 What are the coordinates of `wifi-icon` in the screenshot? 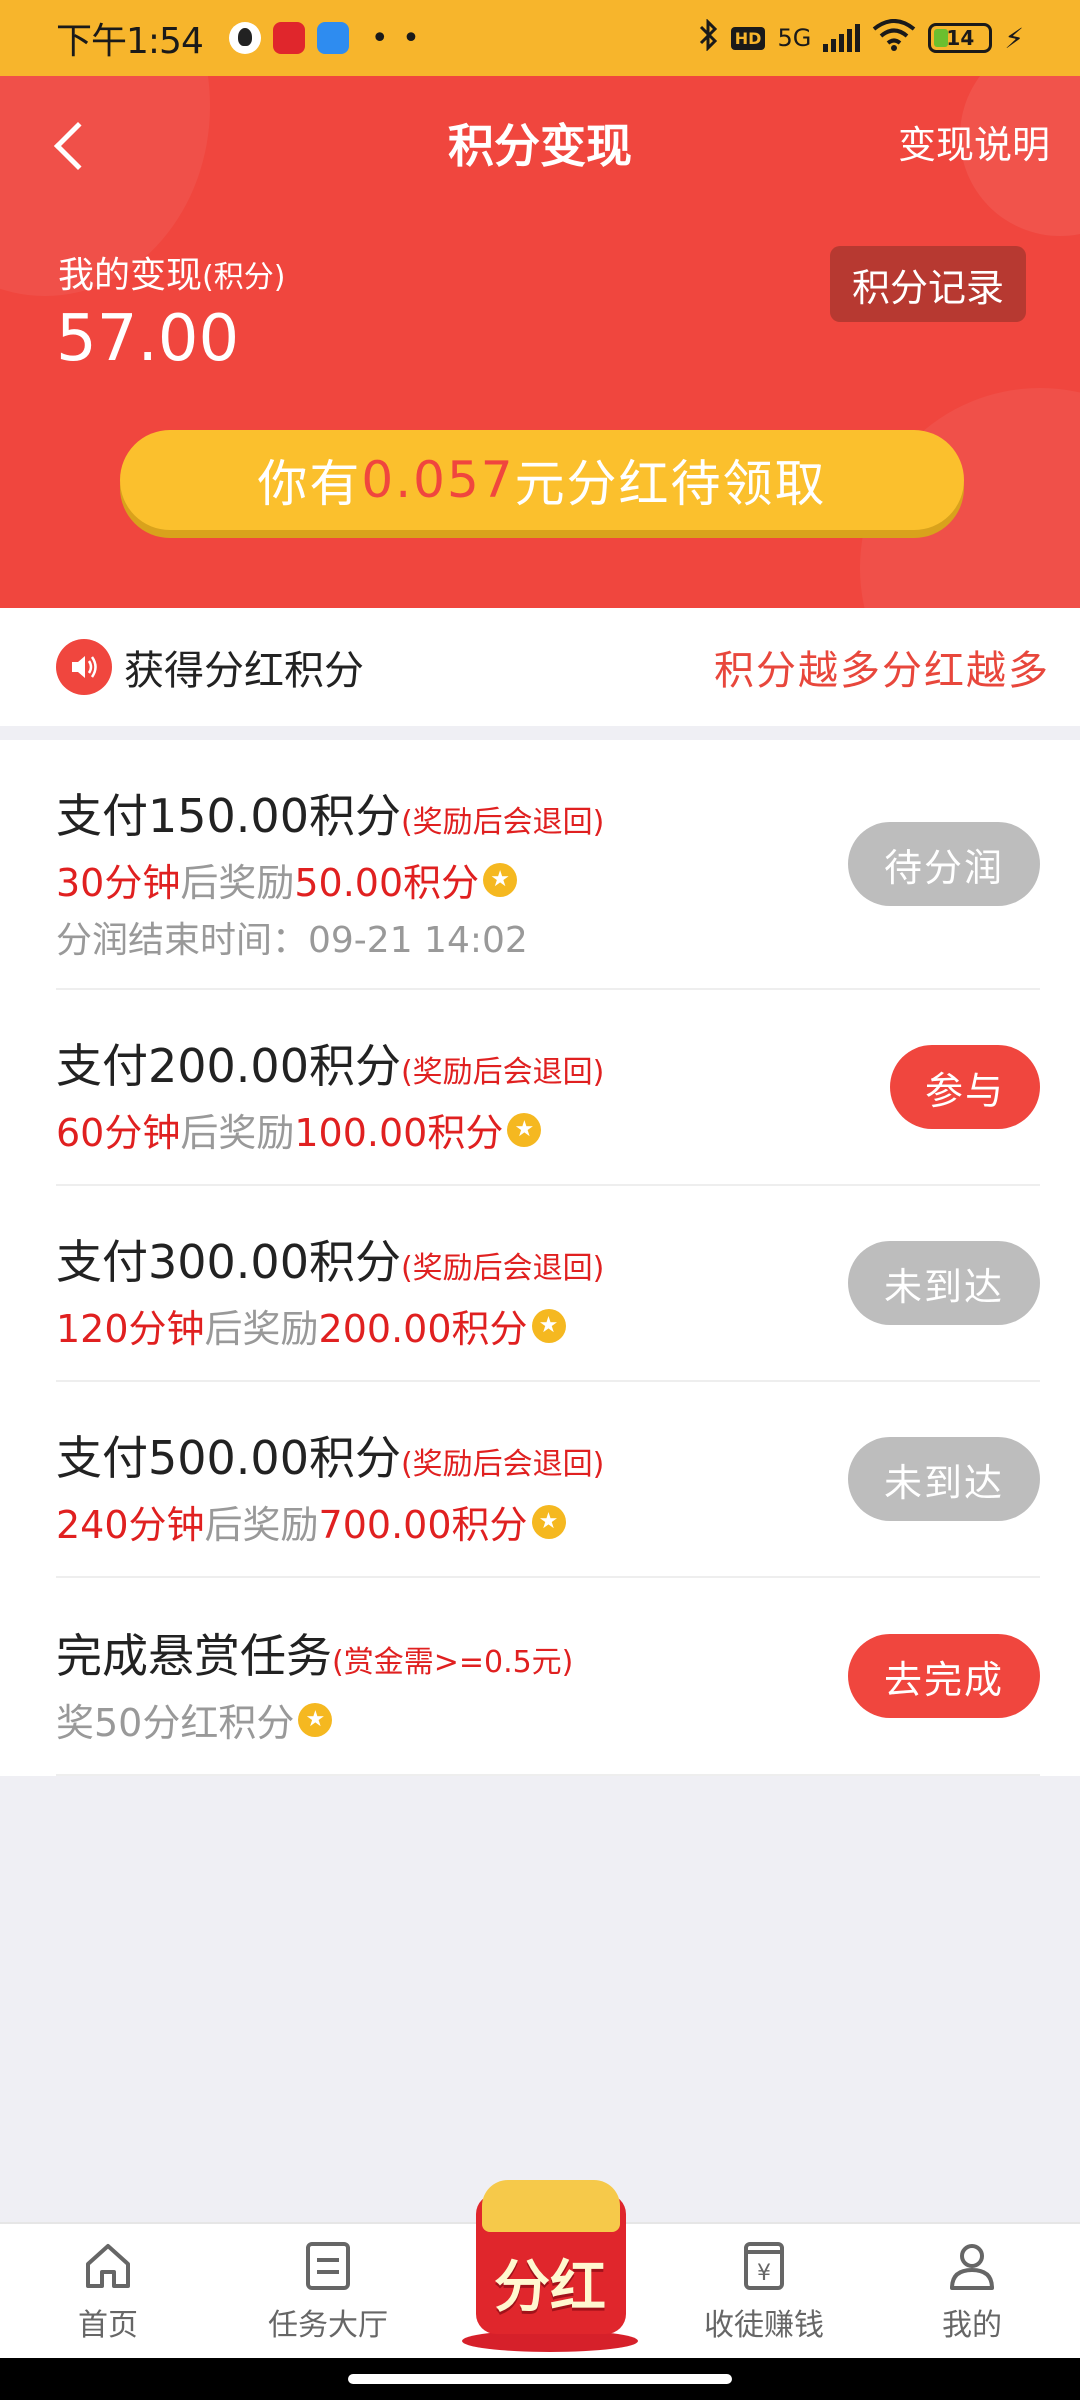 It's located at (894, 38).